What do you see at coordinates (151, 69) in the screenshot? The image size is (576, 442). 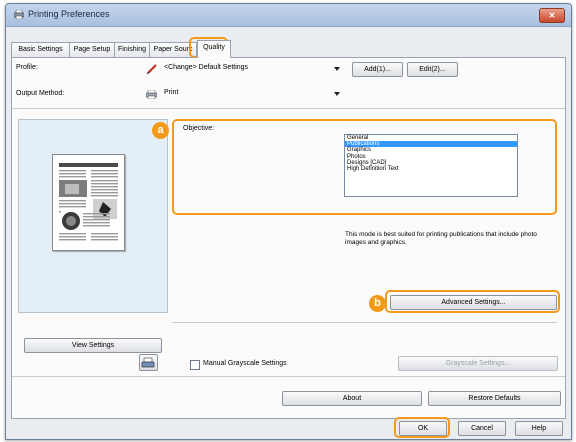 I see `pencil-icon` at bounding box center [151, 69].